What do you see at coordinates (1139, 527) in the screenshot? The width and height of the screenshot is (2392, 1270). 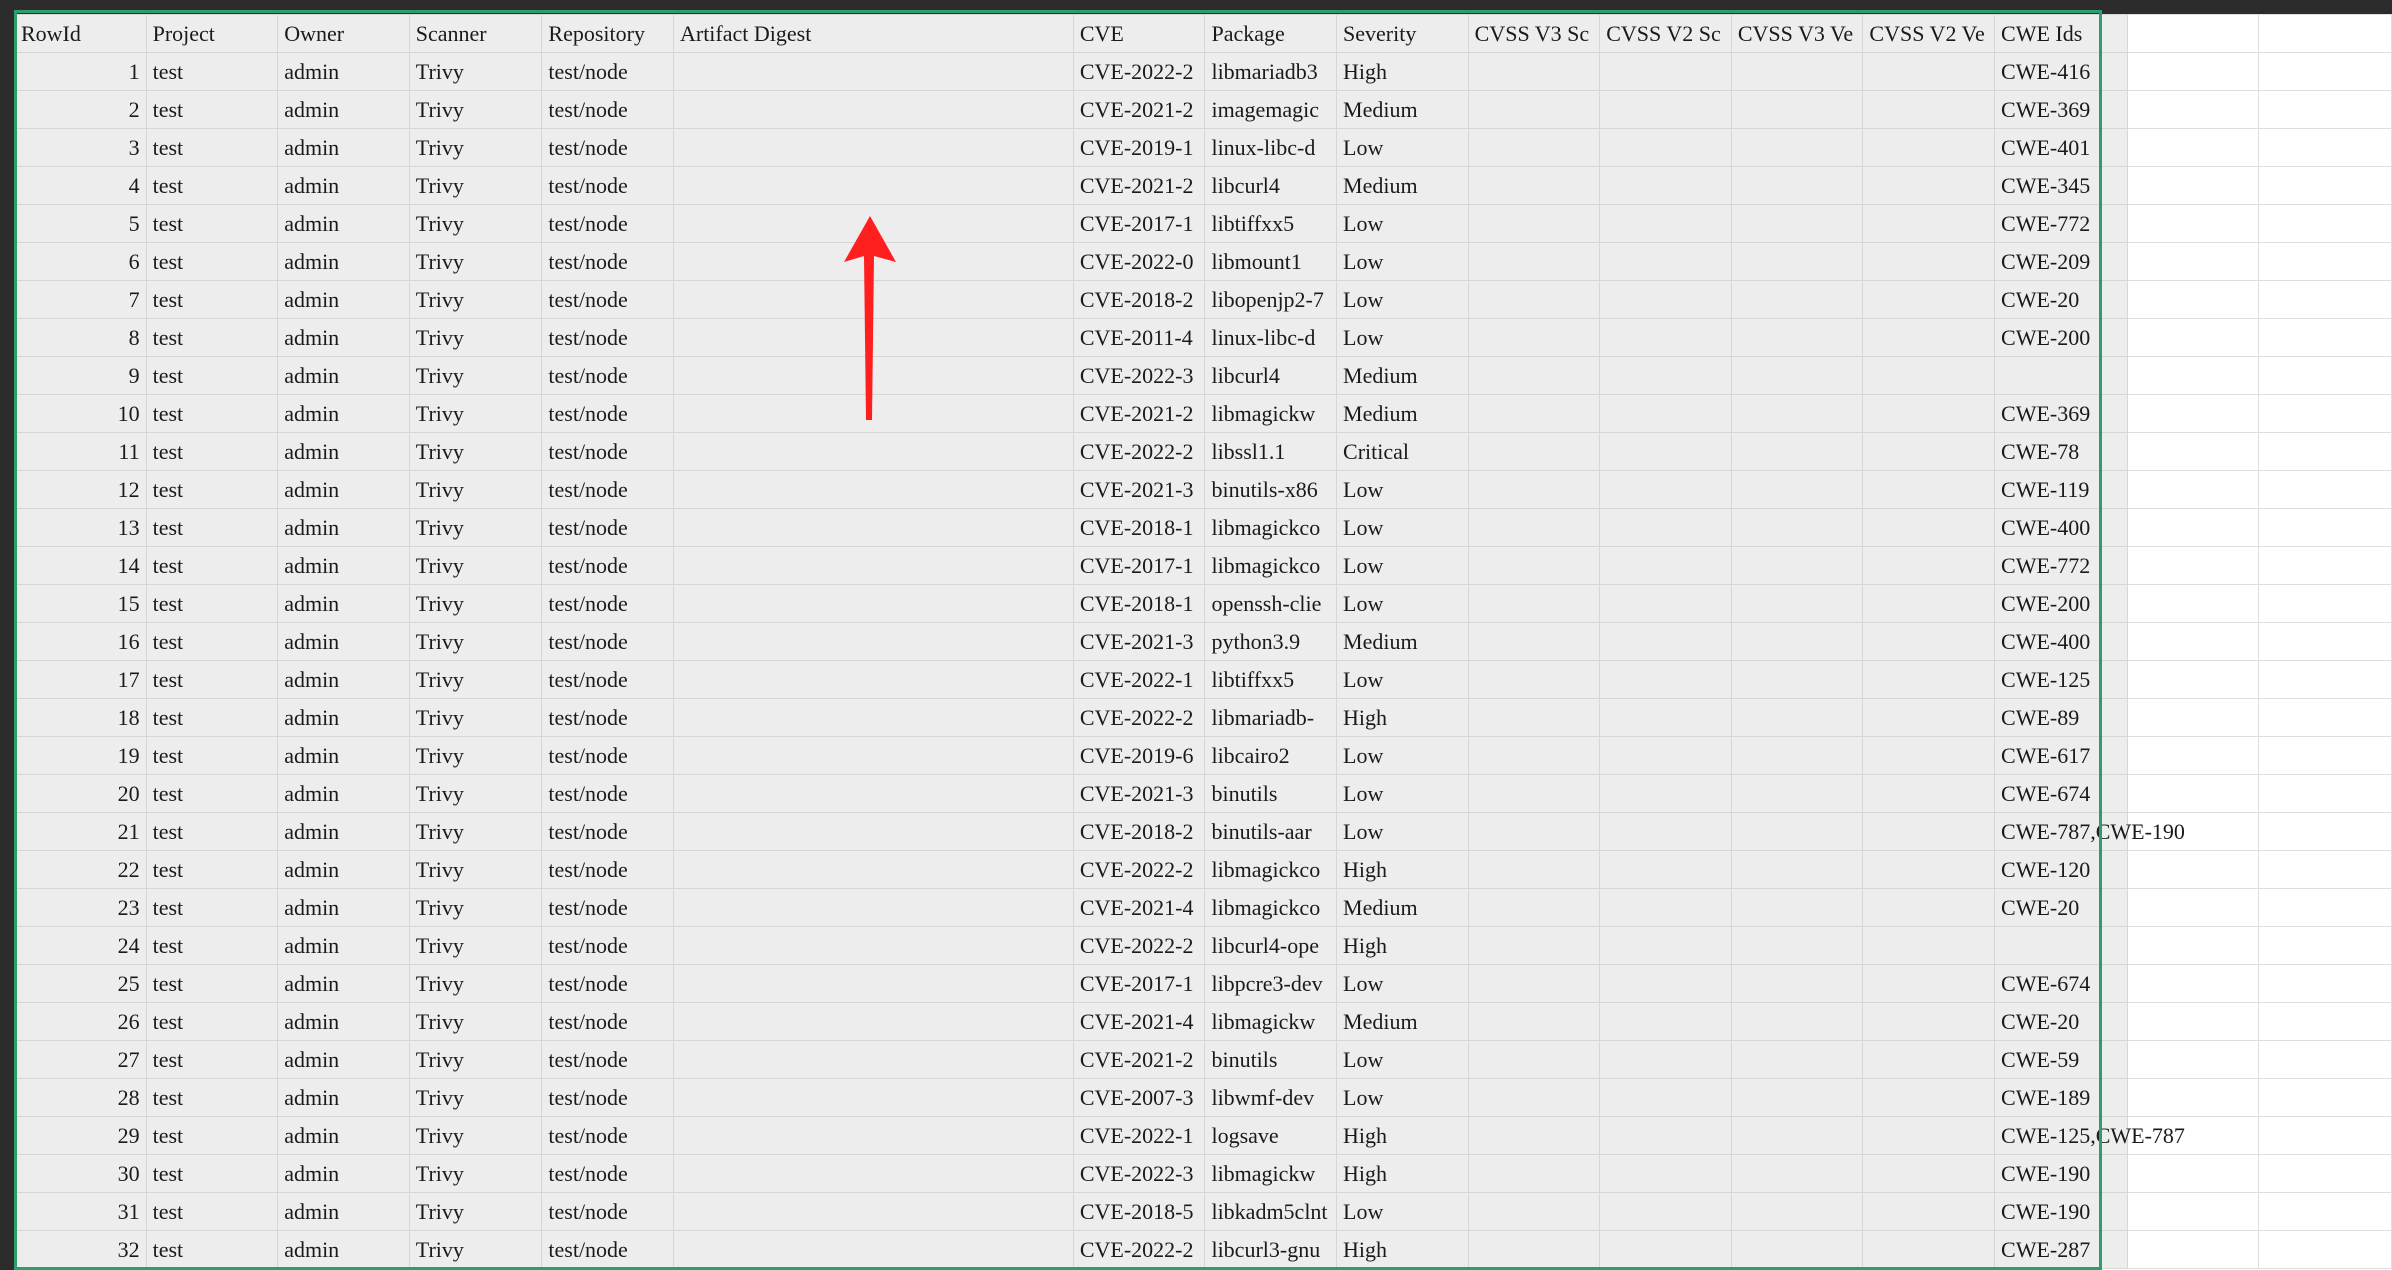 I see `cve-cell: CVE-2018-1` at bounding box center [1139, 527].